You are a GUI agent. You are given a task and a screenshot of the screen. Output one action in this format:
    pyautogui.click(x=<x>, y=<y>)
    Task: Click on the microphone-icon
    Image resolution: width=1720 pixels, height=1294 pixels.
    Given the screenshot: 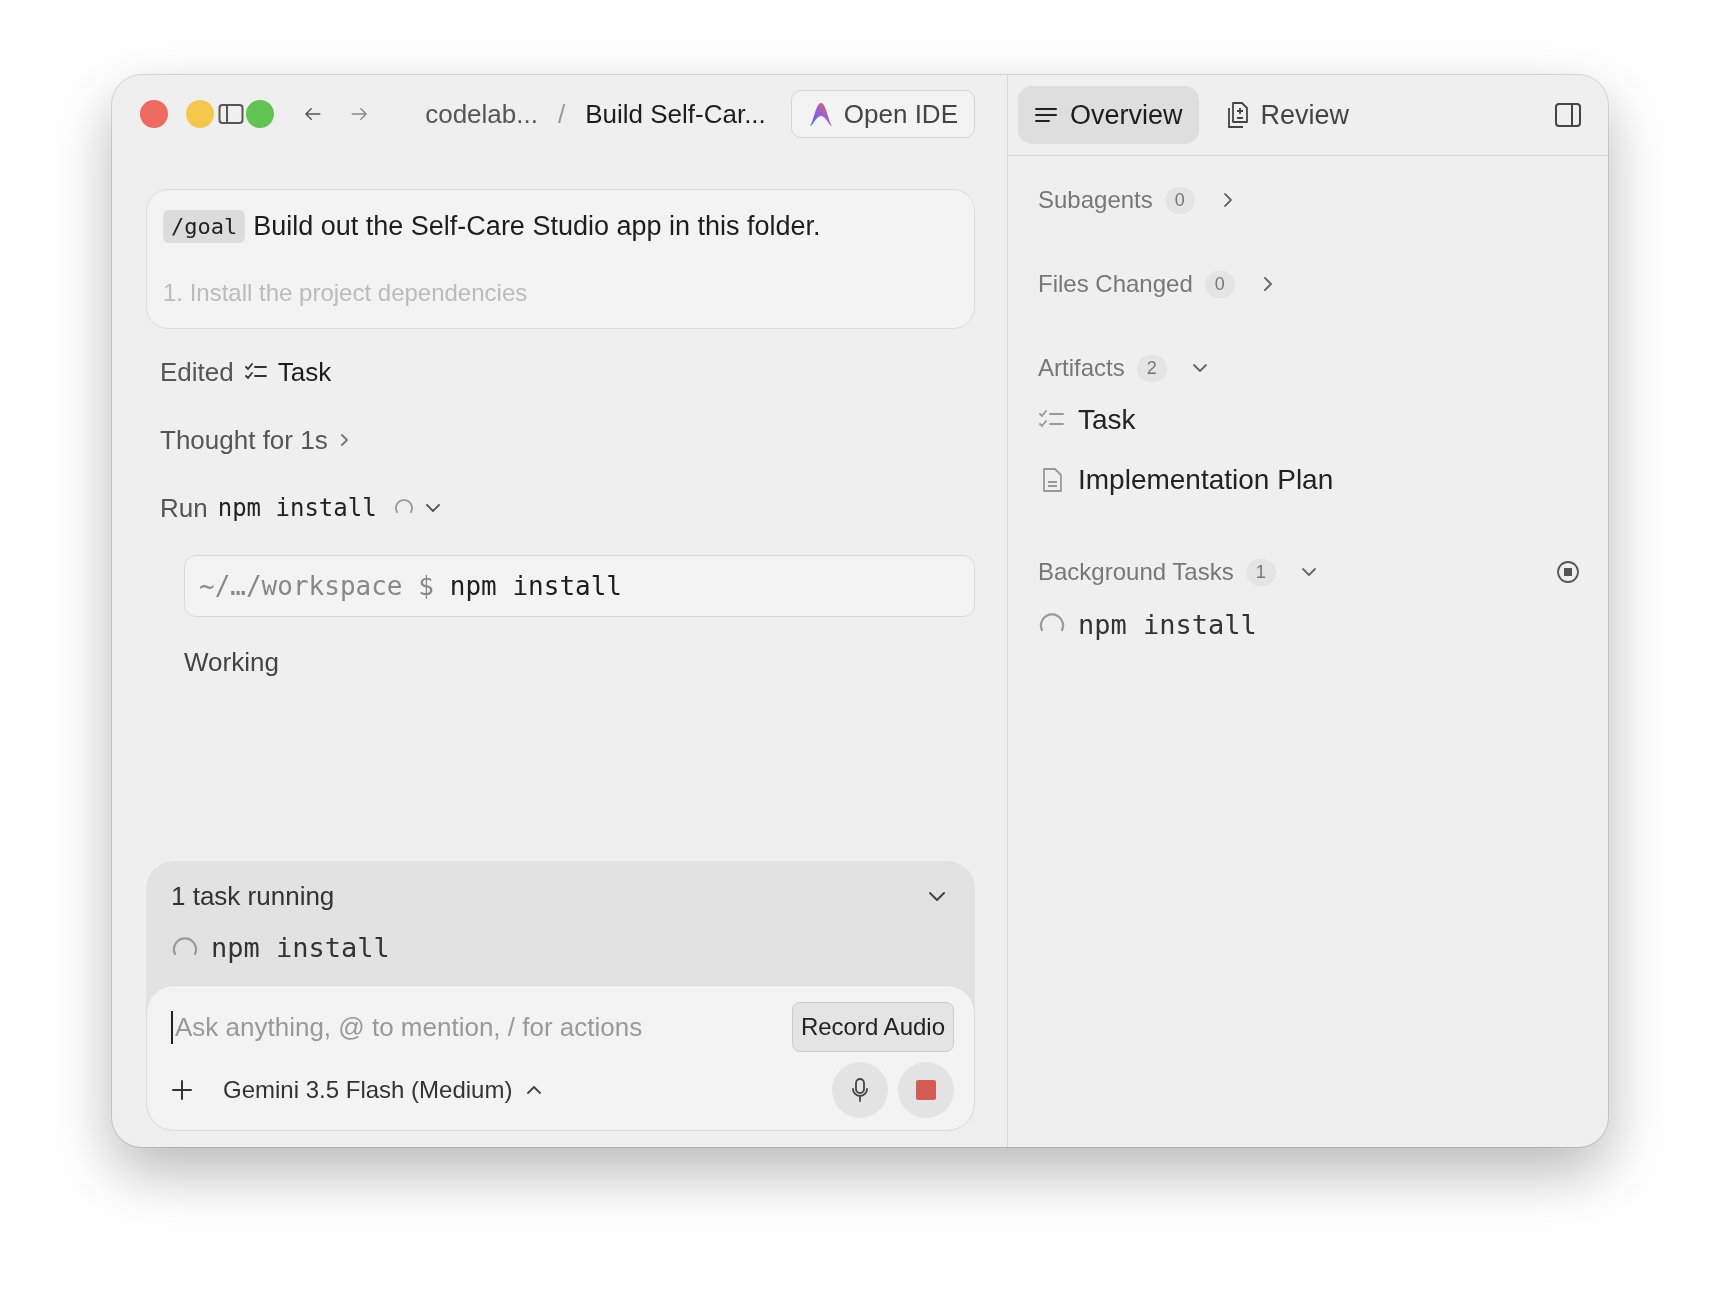 What is the action you would take?
    pyautogui.click(x=860, y=1090)
    